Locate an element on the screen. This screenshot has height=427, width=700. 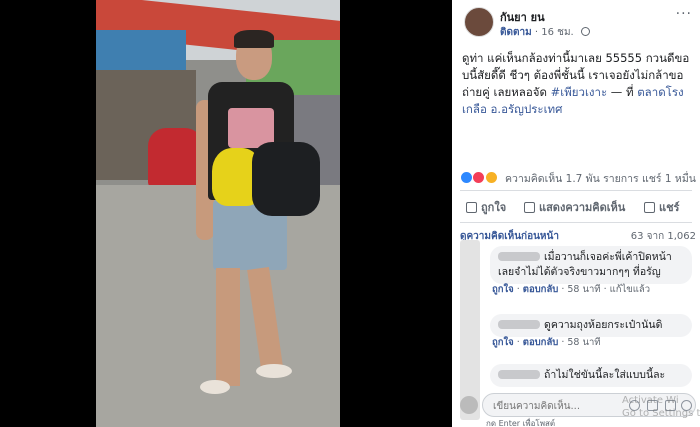
photo-awning-left is located at coordinates (141, 50).